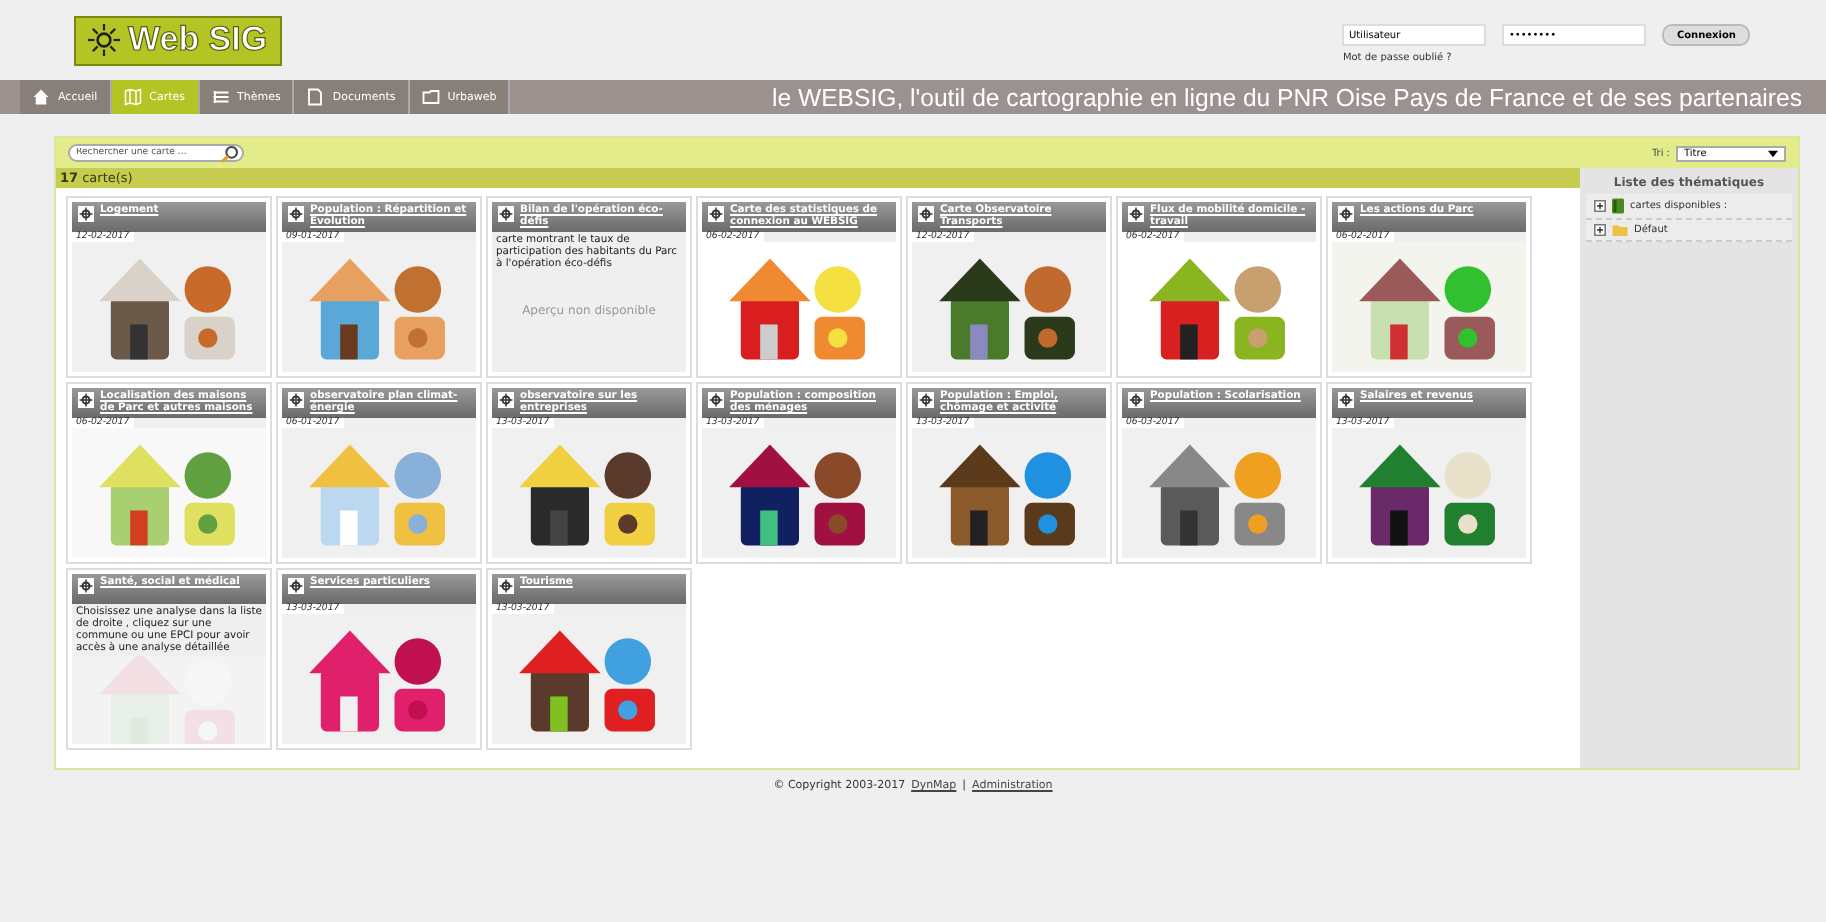 The width and height of the screenshot is (1826, 922). What do you see at coordinates (1618, 206) in the screenshot?
I see `book-icon` at bounding box center [1618, 206].